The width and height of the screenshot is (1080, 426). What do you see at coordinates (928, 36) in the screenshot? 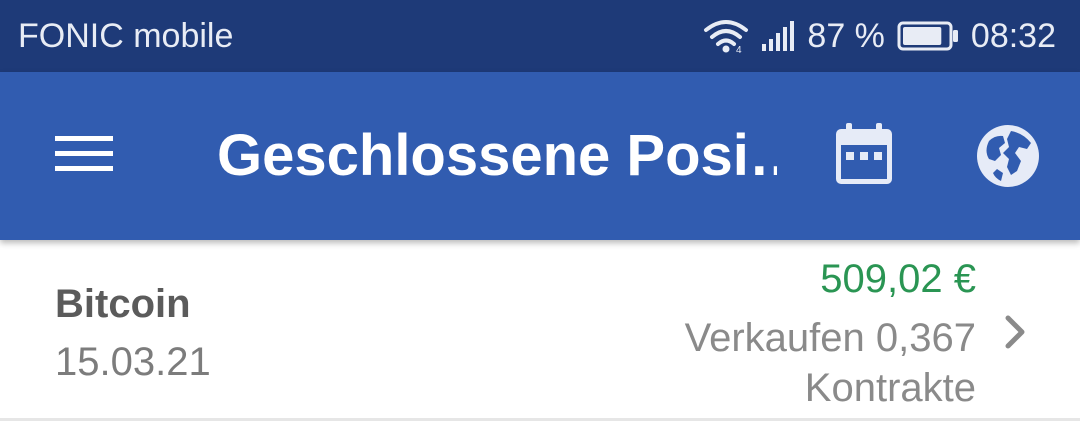
I see `battery-icon` at bounding box center [928, 36].